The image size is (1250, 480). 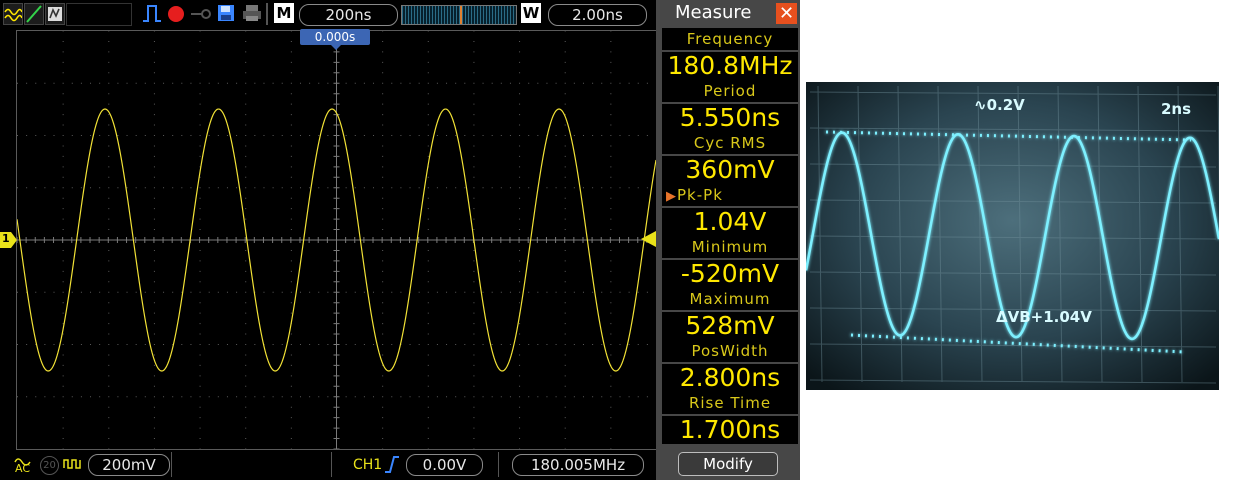 What do you see at coordinates (226, 13) in the screenshot?
I see `save-icon` at bounding box center [226, 13].